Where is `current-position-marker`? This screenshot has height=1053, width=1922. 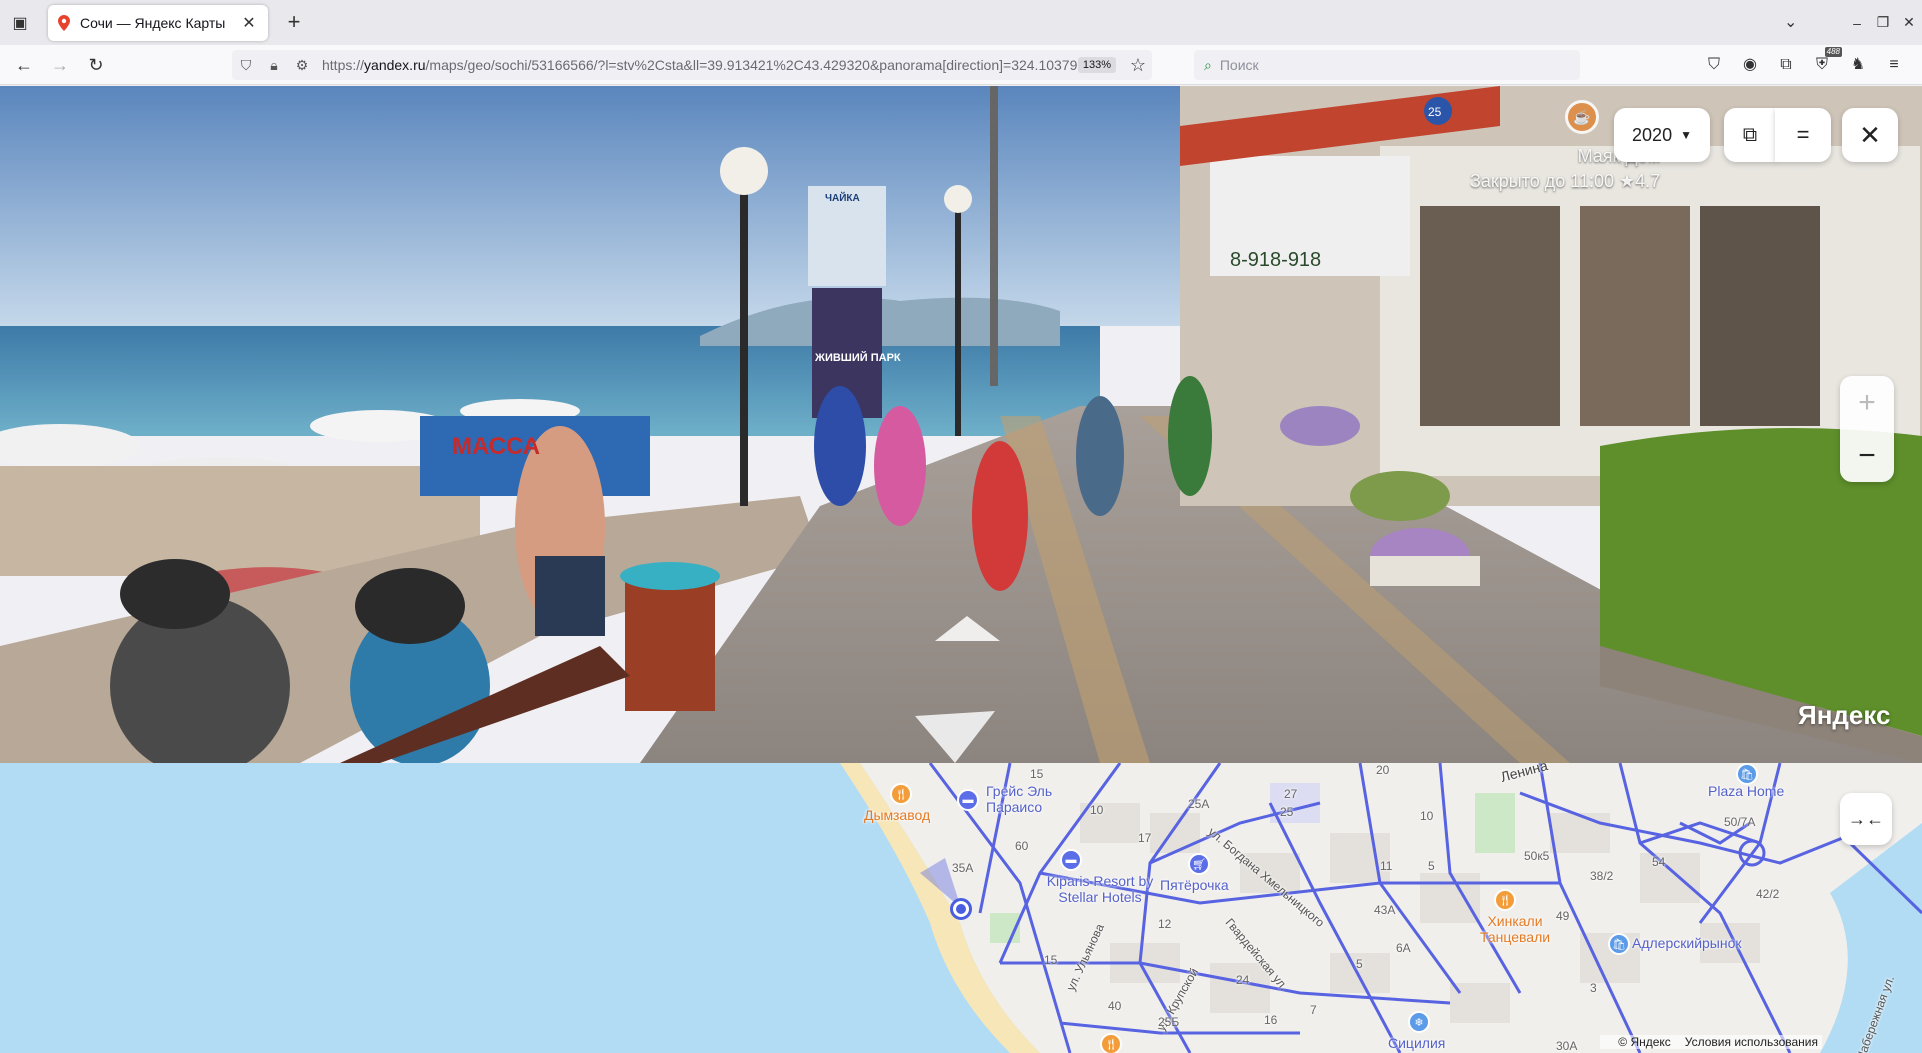
current-position-marker is located at coordinates (961, 909).